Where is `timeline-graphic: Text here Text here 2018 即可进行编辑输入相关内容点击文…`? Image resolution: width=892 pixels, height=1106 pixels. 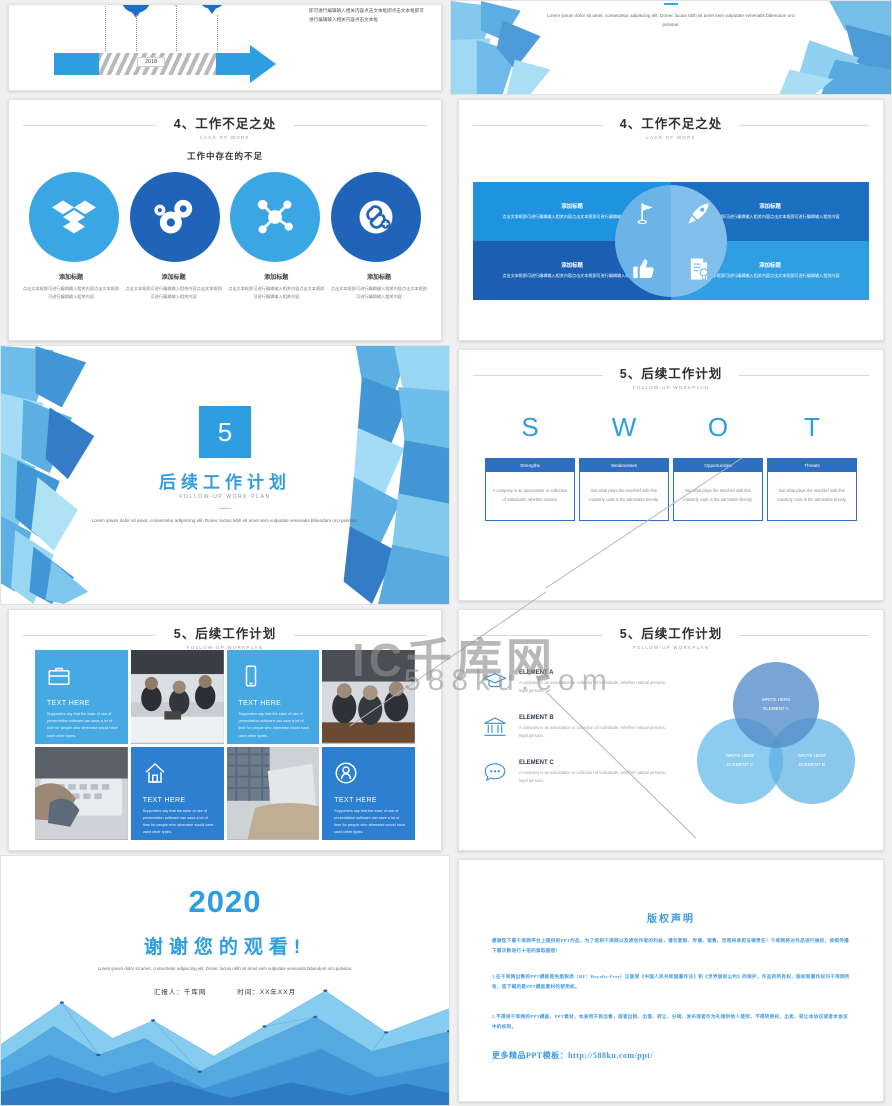 timeline-graphic: Text here Text here 2018 即可进行编辑输入相关内容点击文… is located at coordinates (225, 47).